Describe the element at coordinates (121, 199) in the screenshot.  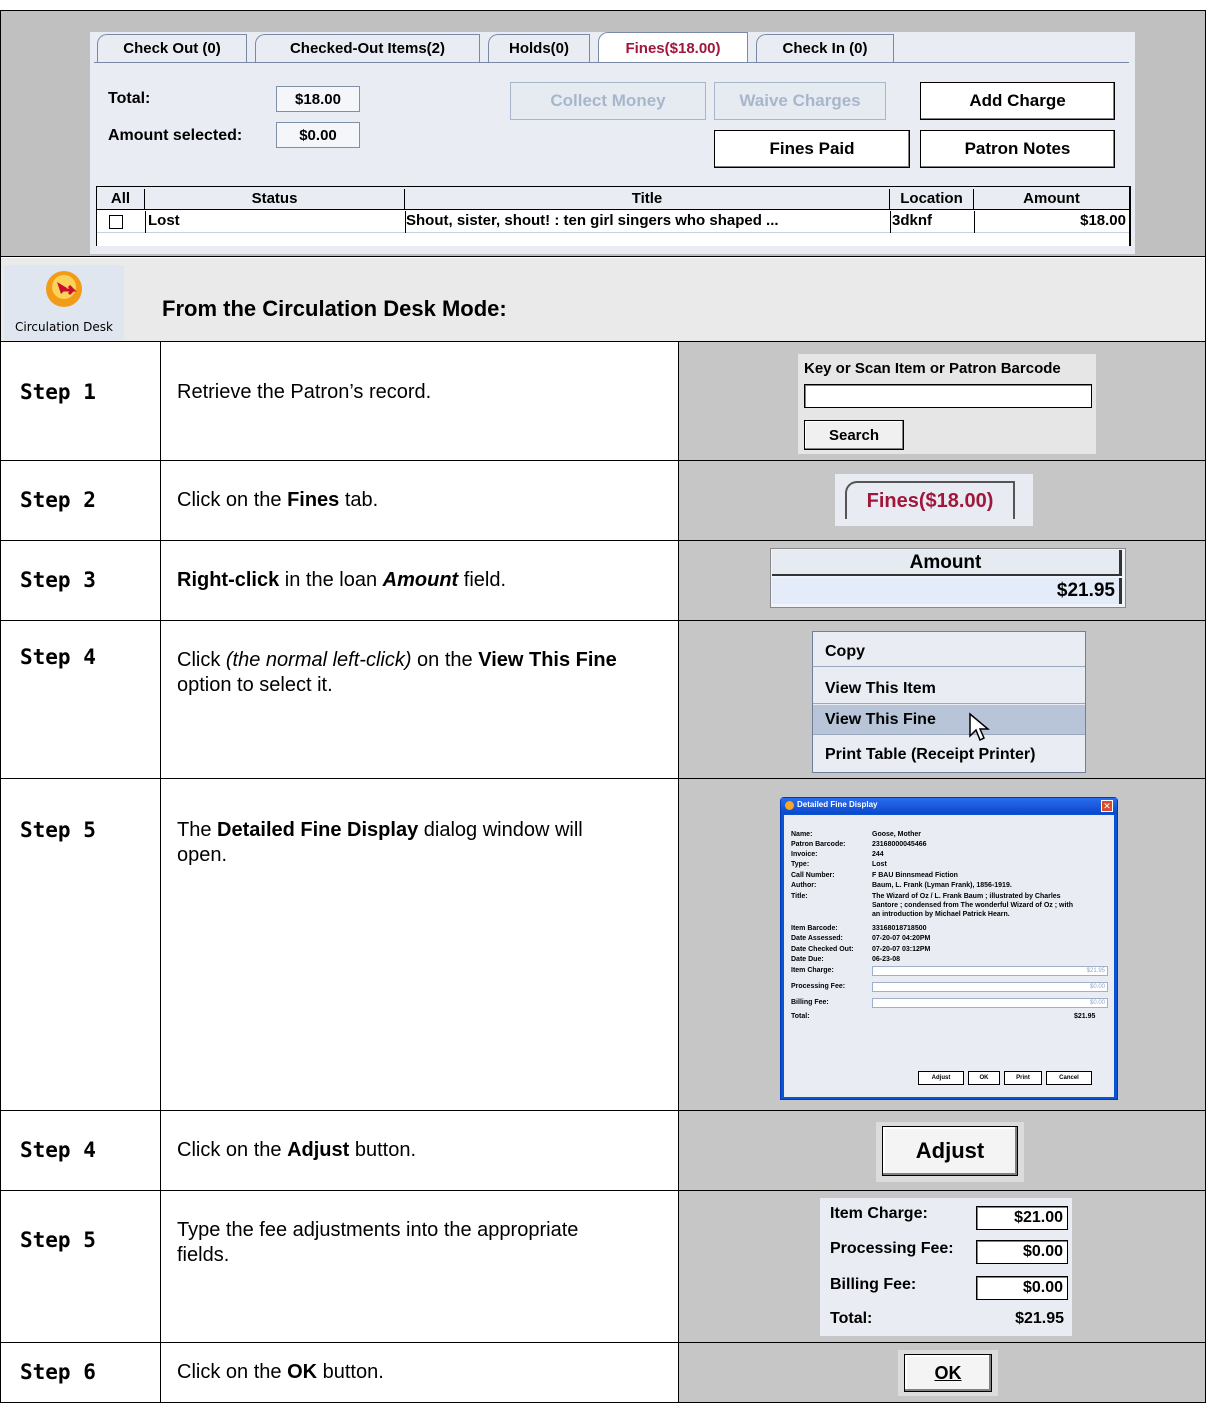
I see `col-all: All` at that location.